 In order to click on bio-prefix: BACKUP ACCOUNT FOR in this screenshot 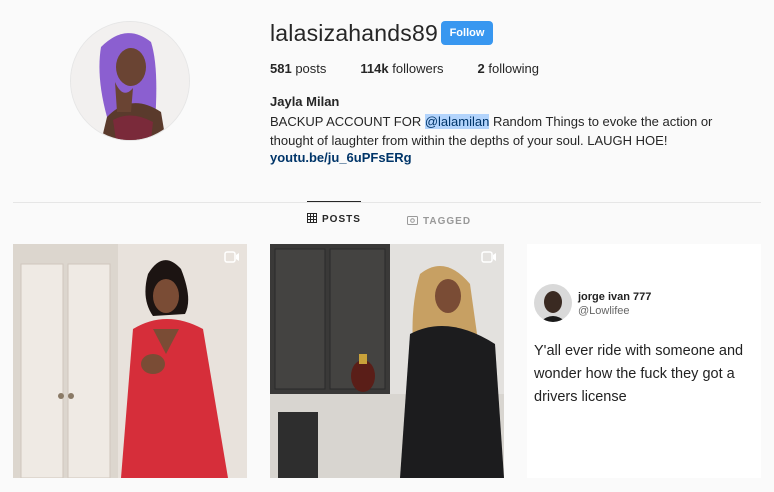, I will do `click(347, 121)`.